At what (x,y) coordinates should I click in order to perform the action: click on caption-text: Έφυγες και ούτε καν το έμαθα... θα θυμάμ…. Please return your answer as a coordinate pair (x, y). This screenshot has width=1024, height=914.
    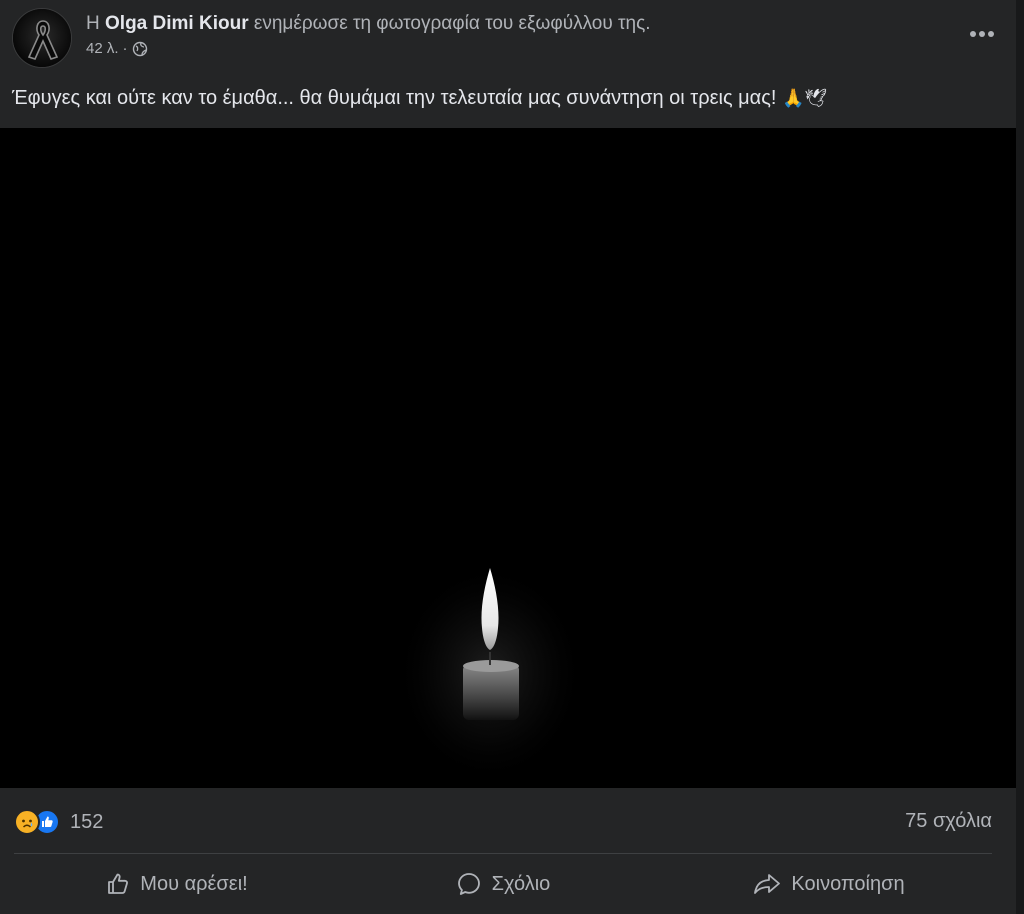
    Looking at the image, I should click on (394, 98).